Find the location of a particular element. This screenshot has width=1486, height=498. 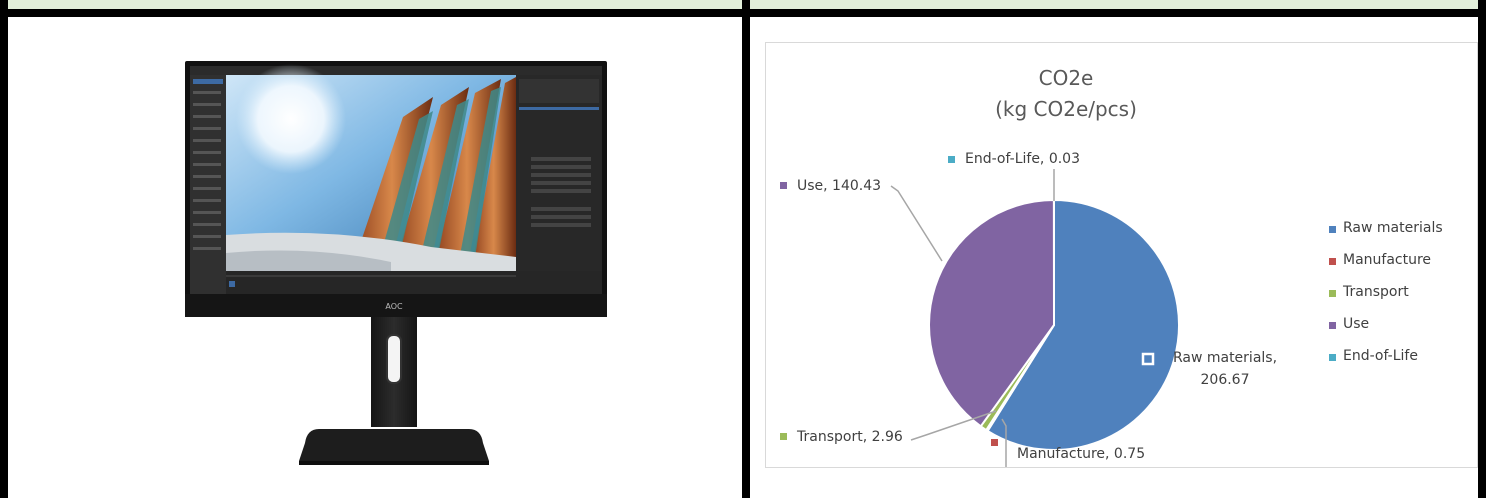

data-label-manufacture: Manufacture, 0.75 is located at coordinates (1081, 454).